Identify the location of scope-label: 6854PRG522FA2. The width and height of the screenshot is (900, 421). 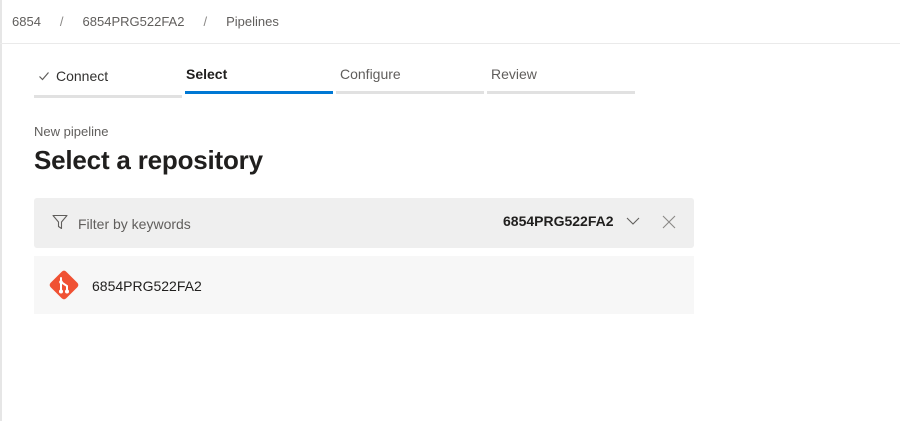
(558, 221).